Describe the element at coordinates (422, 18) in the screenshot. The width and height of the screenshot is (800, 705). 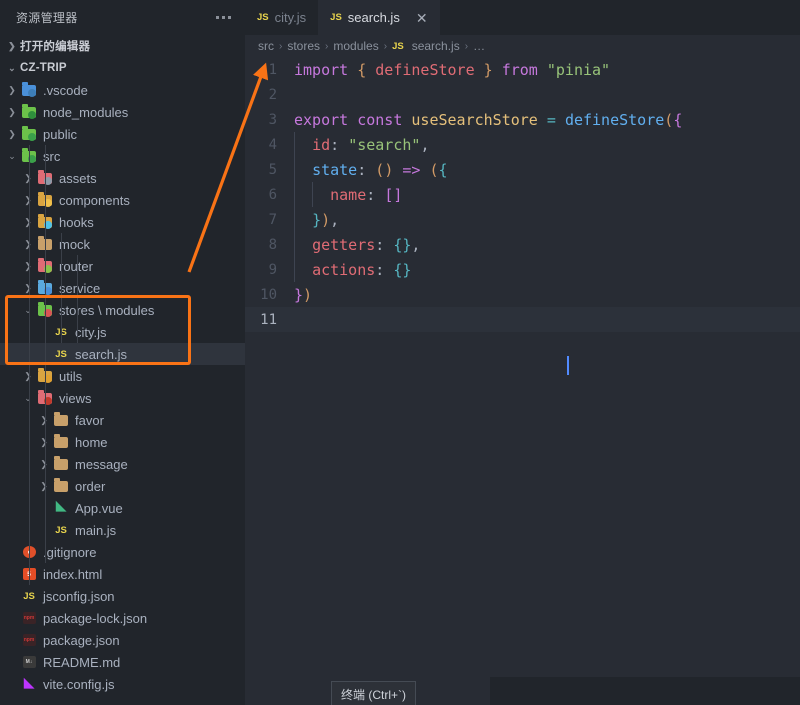
I see `close-icon: ✕` at that location.